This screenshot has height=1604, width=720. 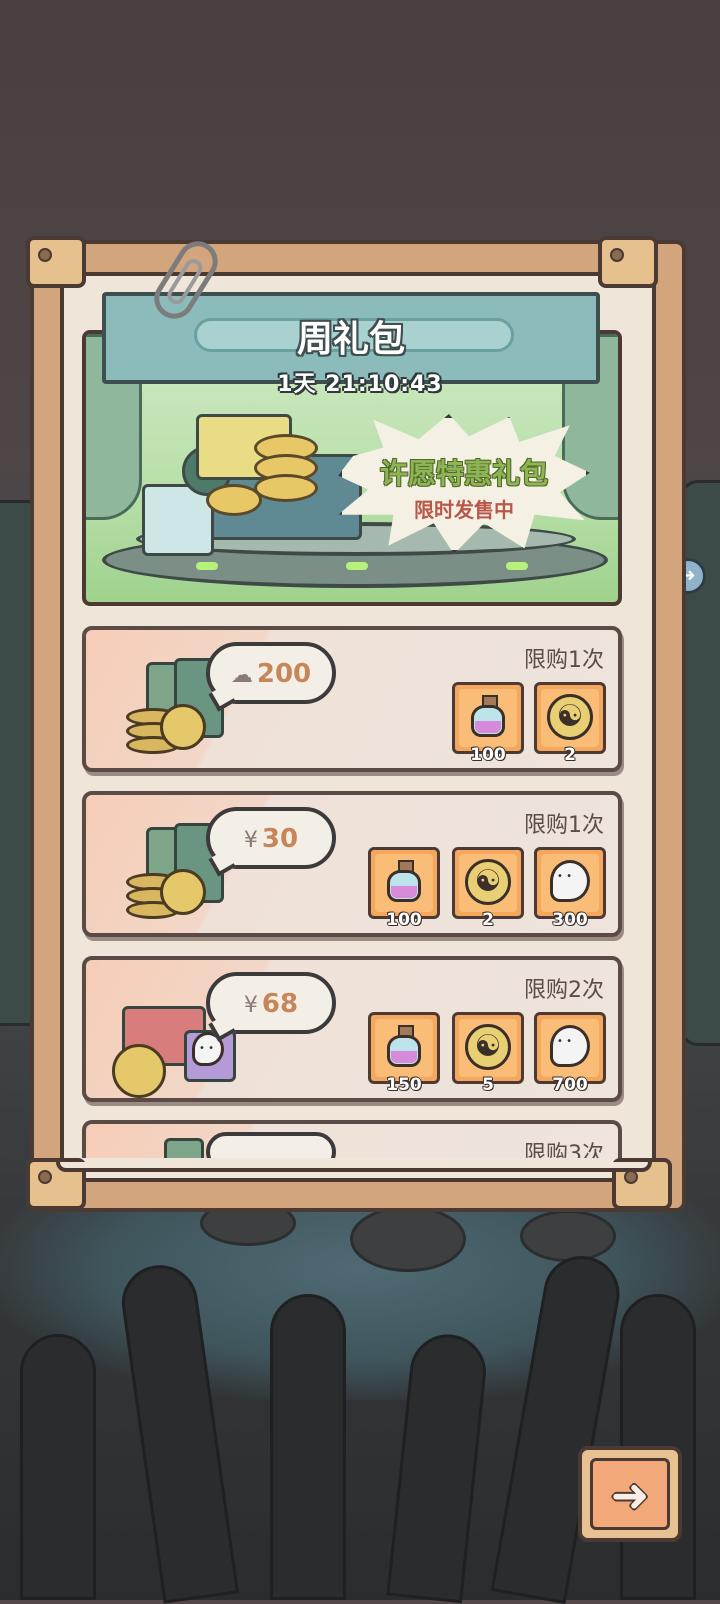 I want to click on arrow-right-icon: ➜, so click(x=630, y=1495).